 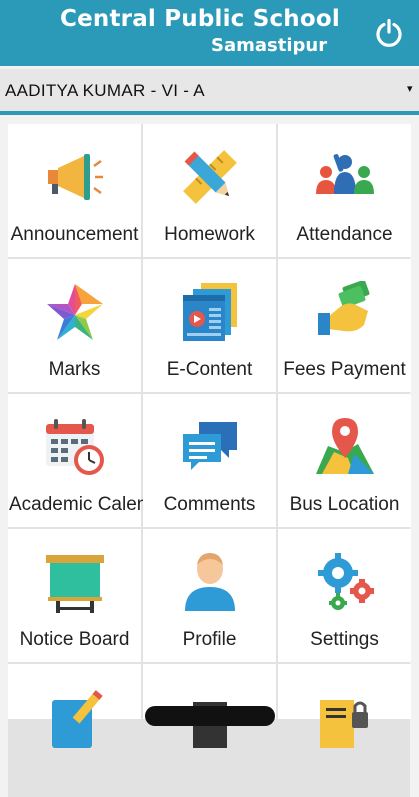 I want to click on tile-settings: Settings, so click(x=344, y=595).